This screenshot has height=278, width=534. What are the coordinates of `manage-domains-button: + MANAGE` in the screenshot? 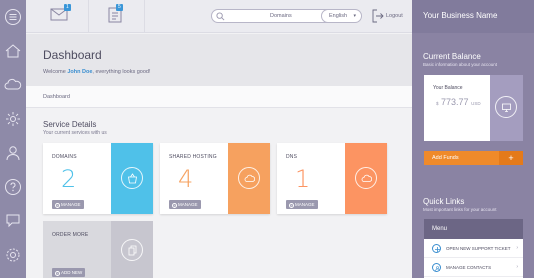 It's located at (68, 204).